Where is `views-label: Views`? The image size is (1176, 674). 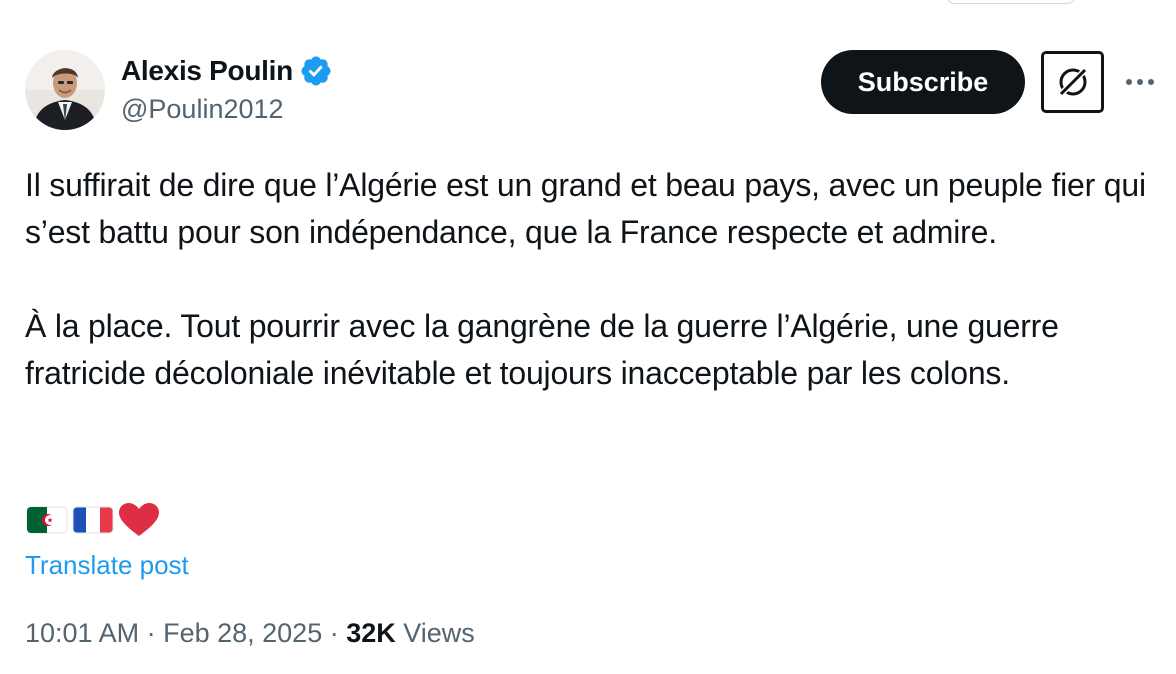
views-label: Views is located at coordinates (439, 633).